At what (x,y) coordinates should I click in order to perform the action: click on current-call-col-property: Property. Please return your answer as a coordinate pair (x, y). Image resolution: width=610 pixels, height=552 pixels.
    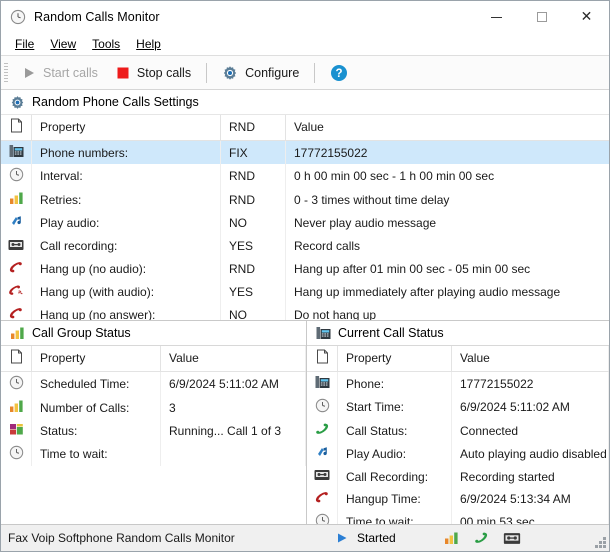
    Looking at the image, I should click on (394, 359).